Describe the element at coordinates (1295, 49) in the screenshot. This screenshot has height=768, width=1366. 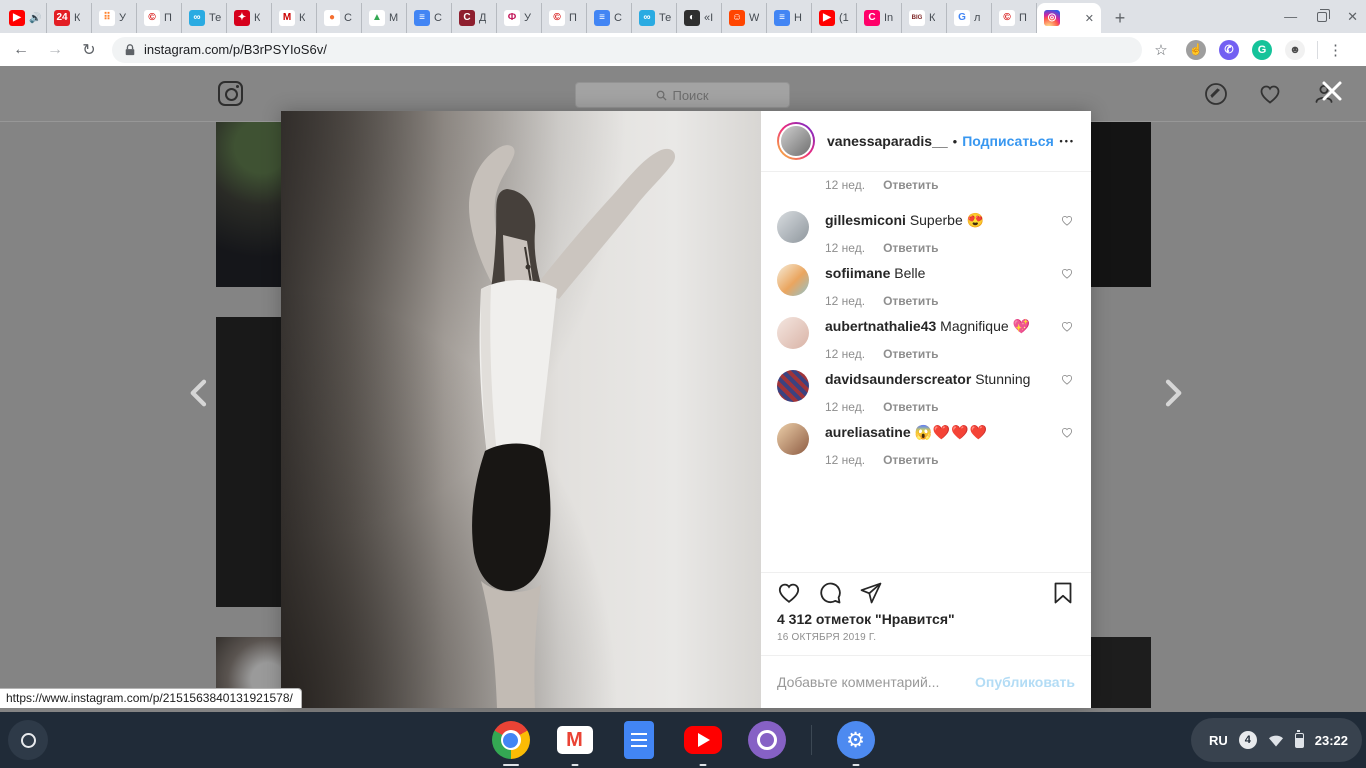
I see `extension-icon: ☻` at that location.